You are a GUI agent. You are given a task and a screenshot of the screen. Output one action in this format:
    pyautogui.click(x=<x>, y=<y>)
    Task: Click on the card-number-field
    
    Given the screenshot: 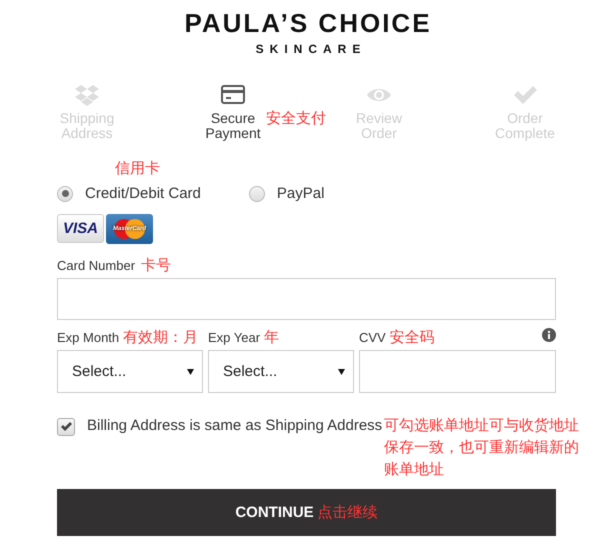 What is the action you would take?
    pyautogui.click(x=306, y=299)
    